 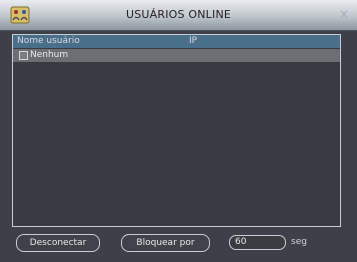 I want to click on column-header-username: Nome usuário, so click(x=48, y=41).